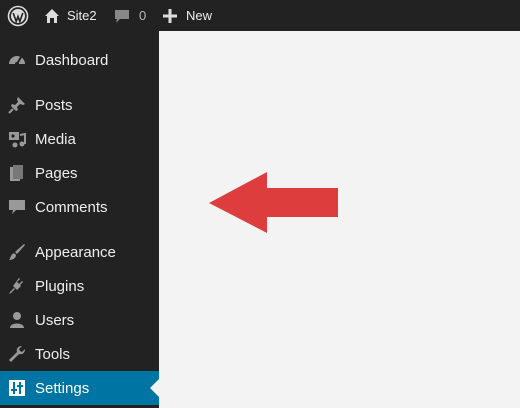 Image resolution: width=520 pixels, height=408 pixels. Describe the element at coordinates (62, 388) in the screenshot. I see `menu-label: Settings` at that location.